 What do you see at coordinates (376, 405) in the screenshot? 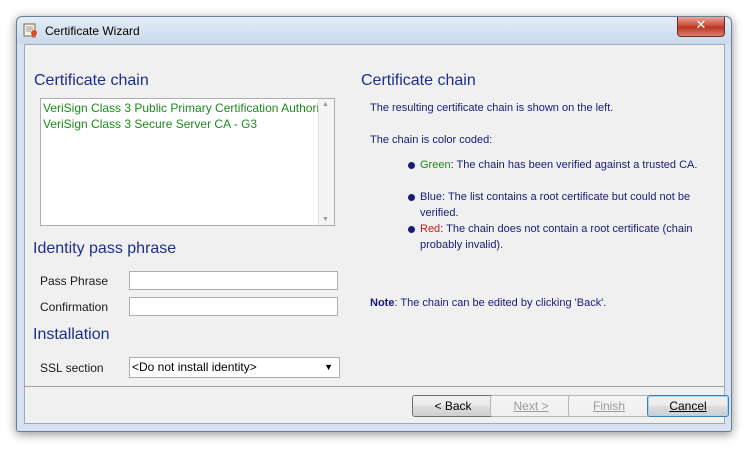
I see `button-bar: < Back Next > Finish Cancel` at bounding box center [376, 405].